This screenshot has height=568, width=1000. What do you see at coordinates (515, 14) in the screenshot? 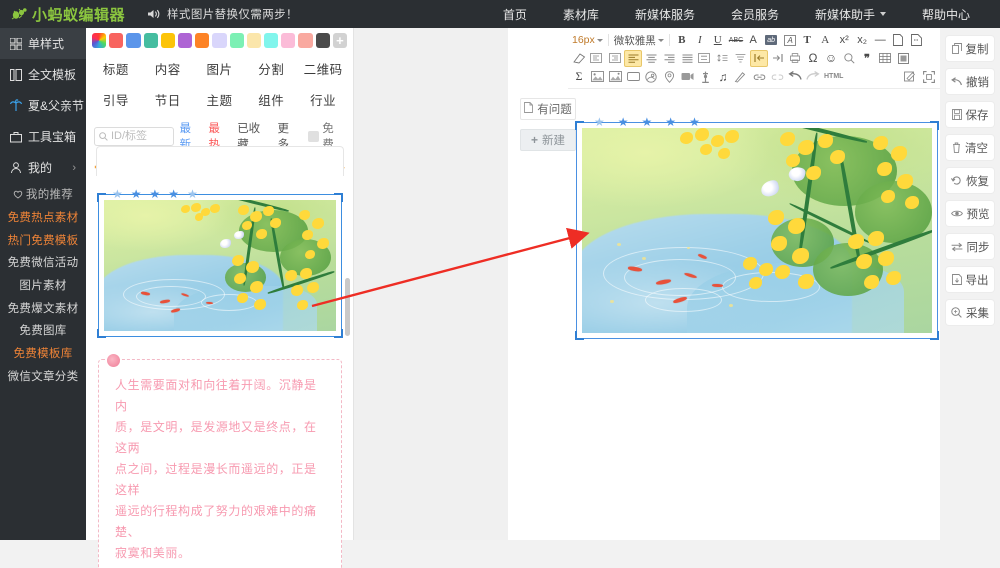
I see `nav-item-home: 首页` at bounding box center [515, 14].